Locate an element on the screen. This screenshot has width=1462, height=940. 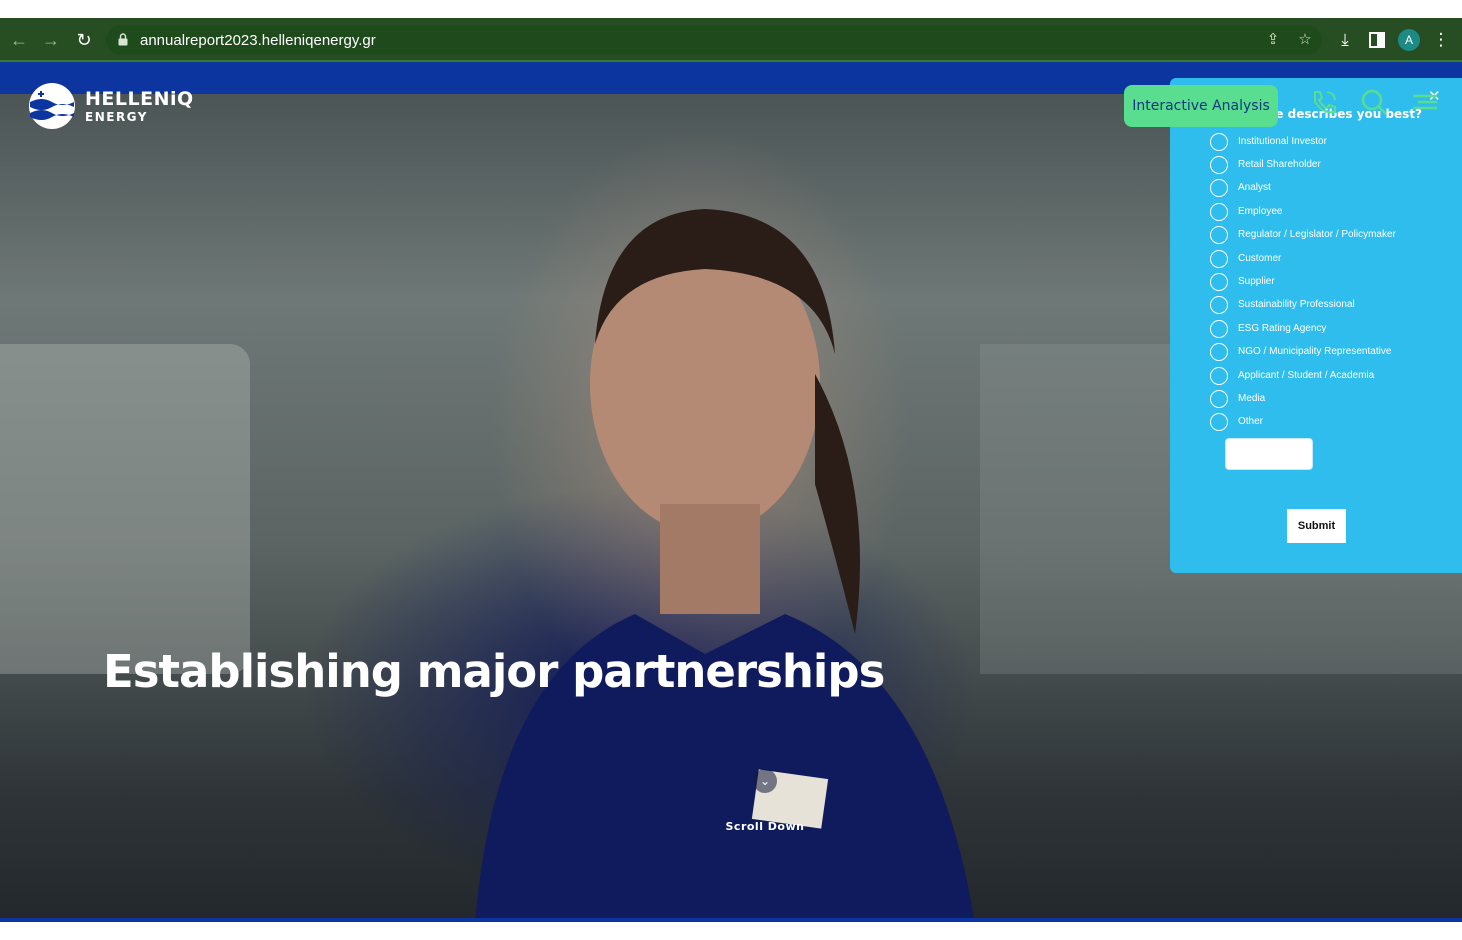
cabin-panel-left is located at coordinates (125, 509).